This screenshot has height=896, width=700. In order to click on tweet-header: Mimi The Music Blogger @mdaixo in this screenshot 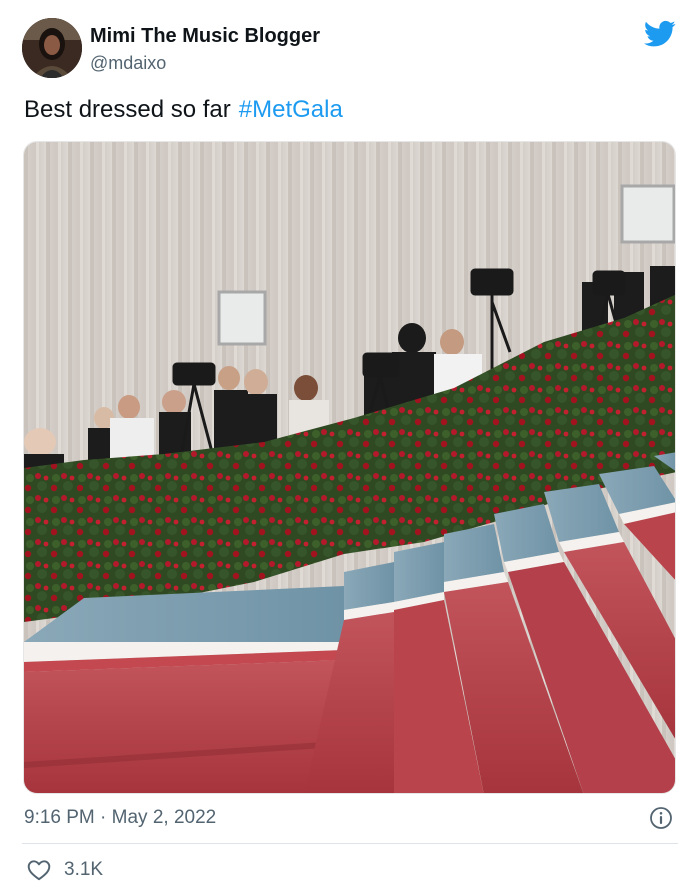, I will do `click(350, 49)`.